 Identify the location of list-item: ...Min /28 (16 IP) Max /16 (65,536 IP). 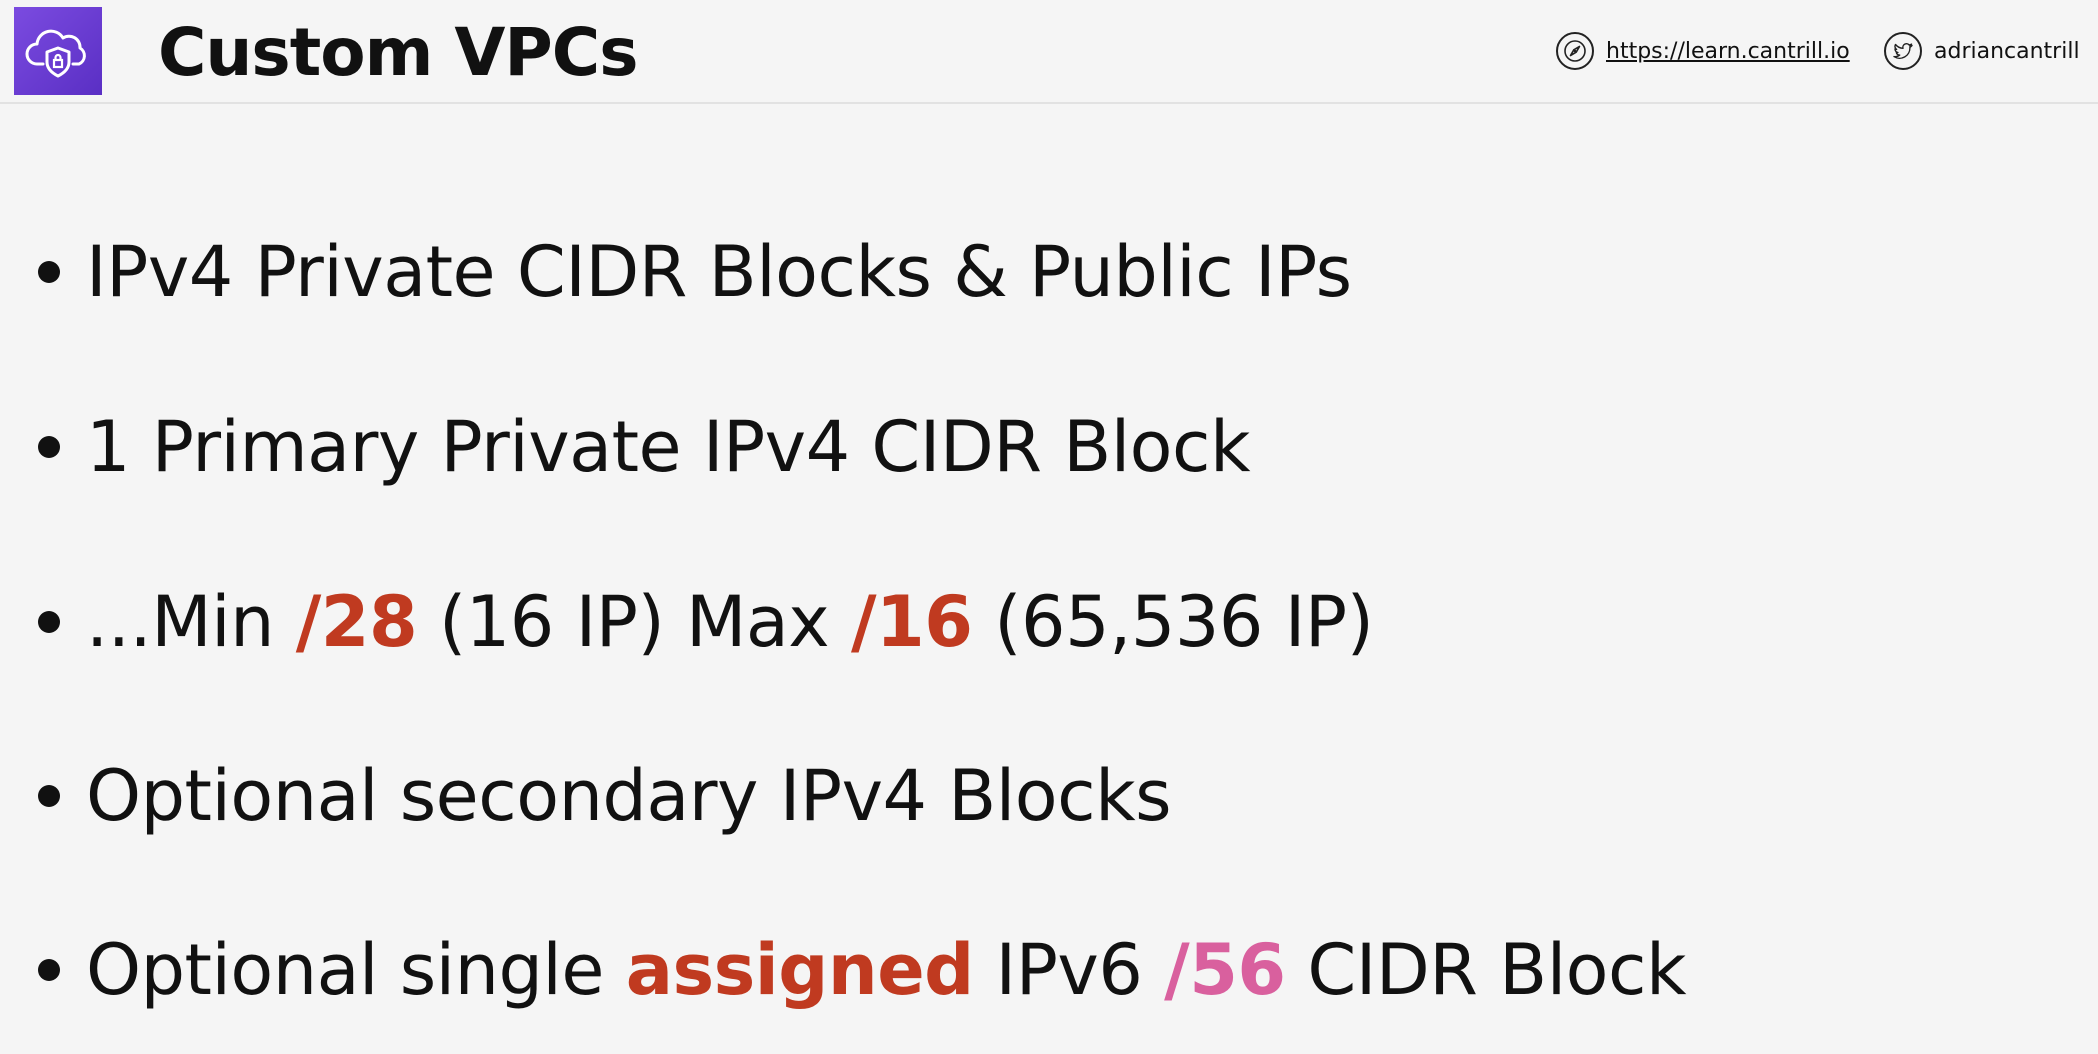
(706, 622).